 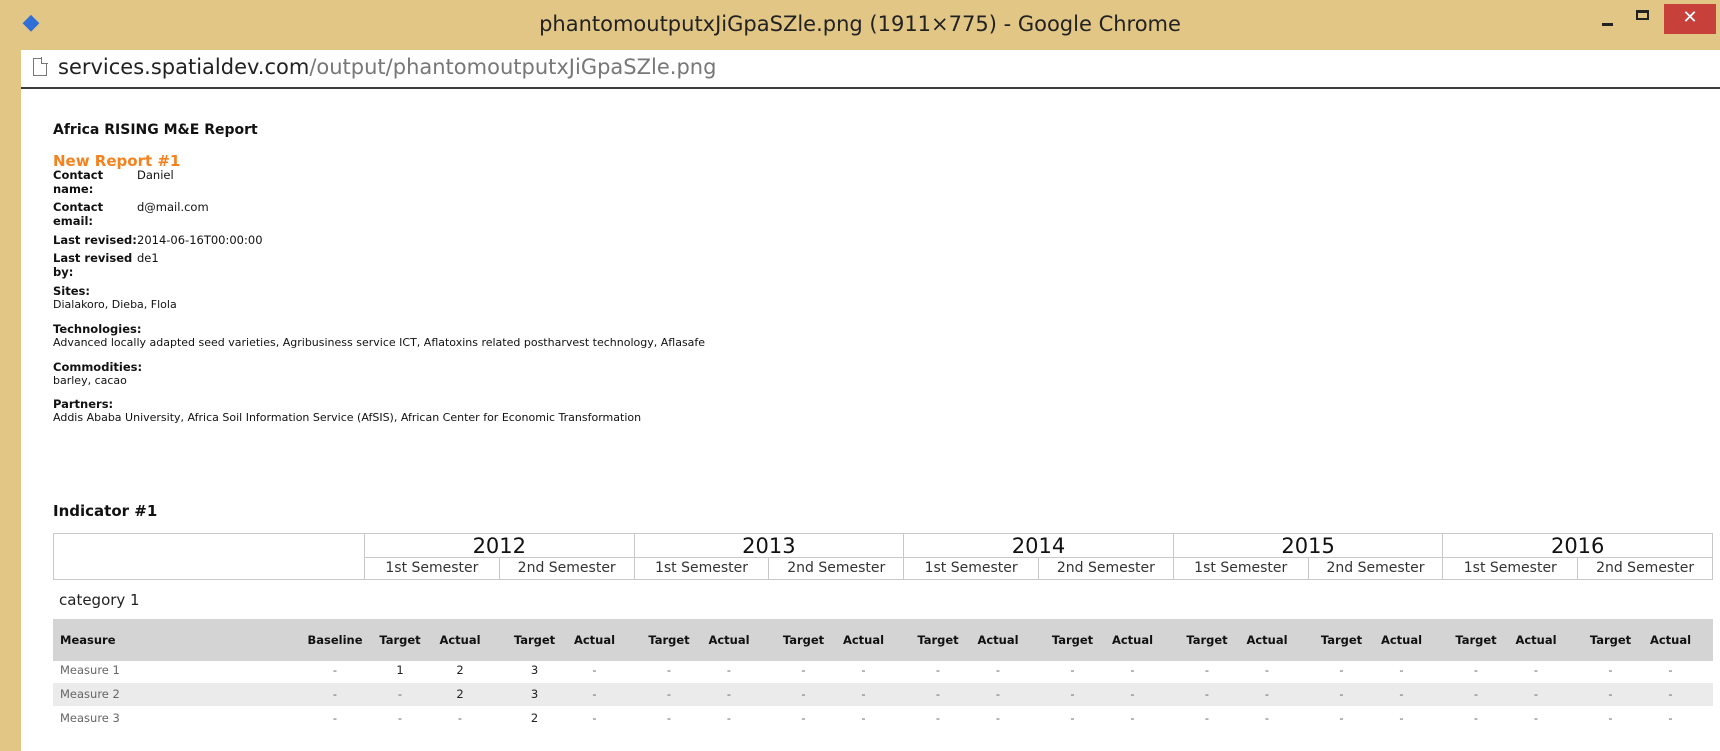 I want to click on field-value: Daniel, so click(x=155, y=175).